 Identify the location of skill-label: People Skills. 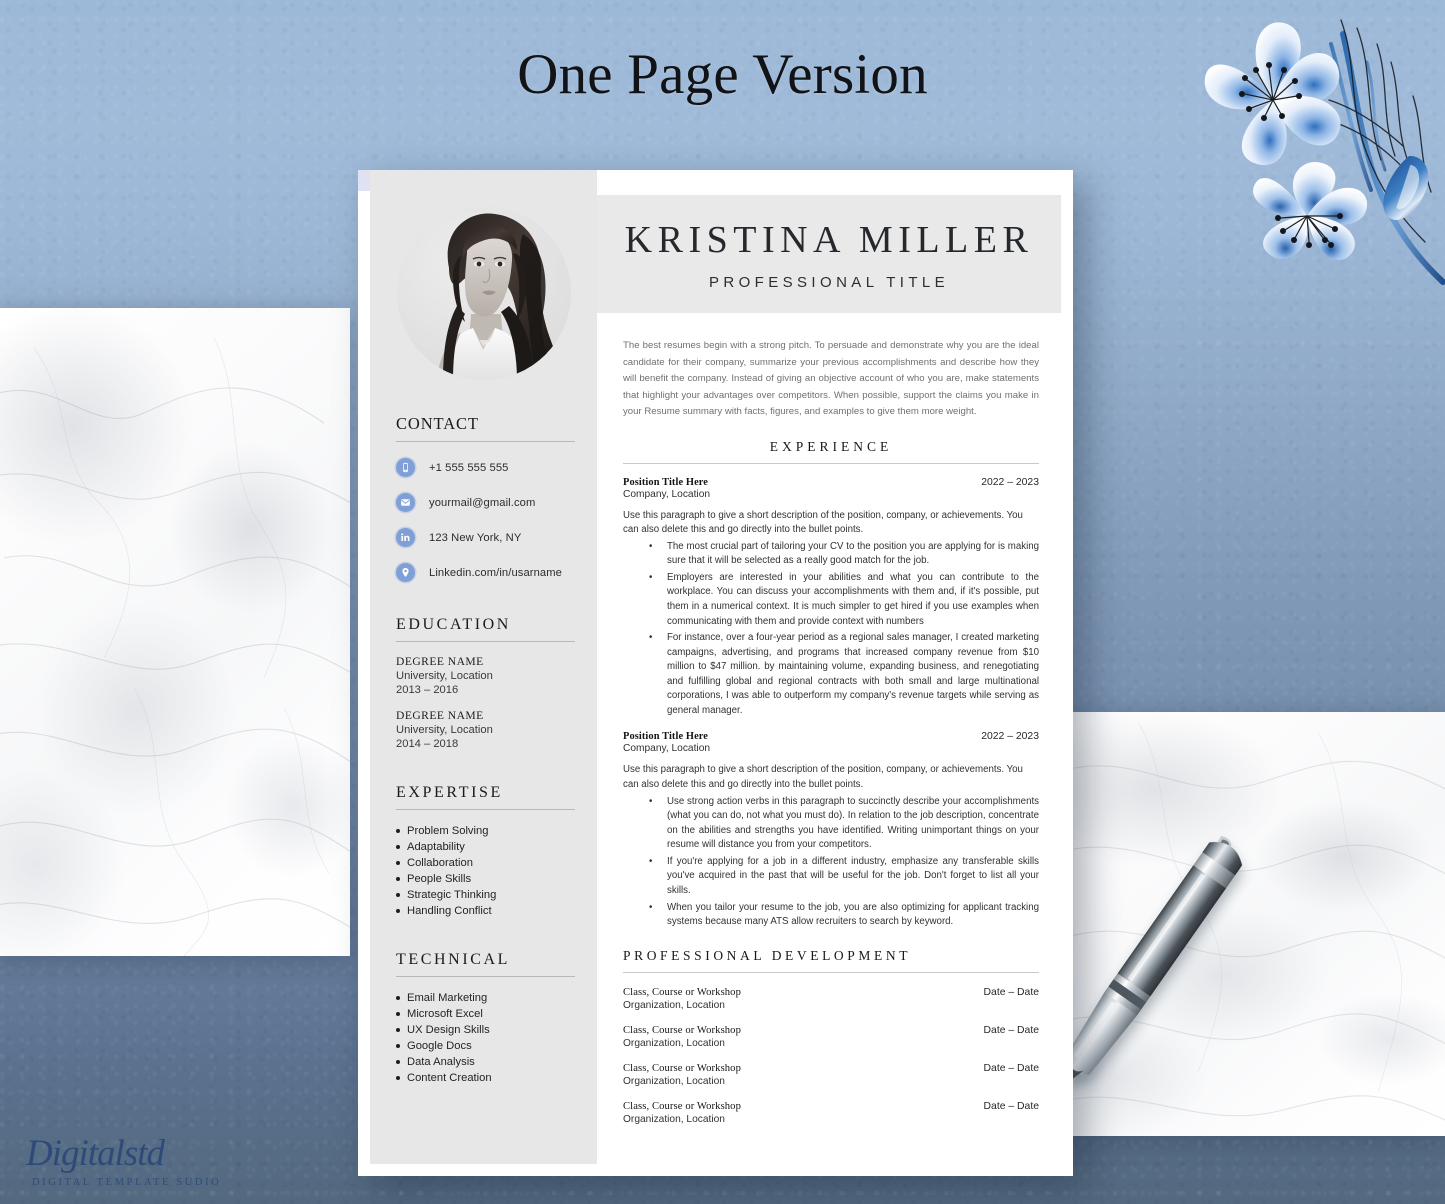
(439, 879).